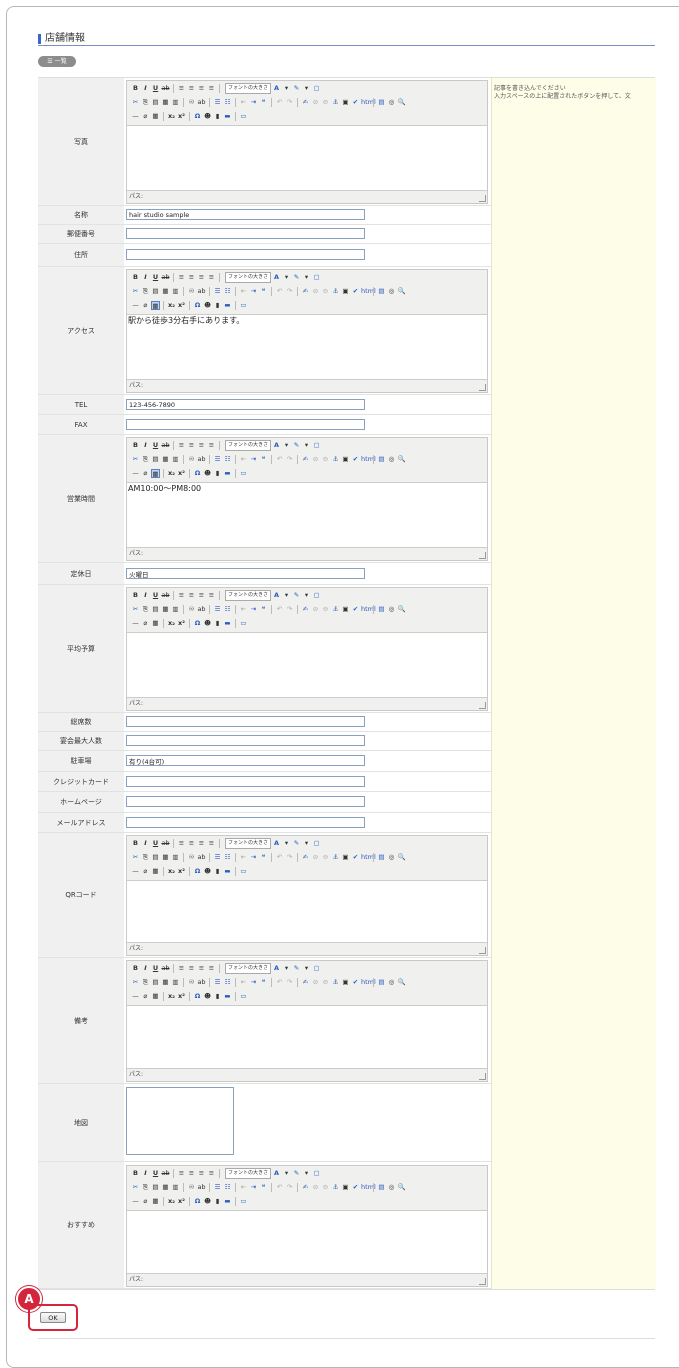 The height and width of the screenshot is (1368, 679). Describe the element at coordinates (355, 102) in the screenshot. I see `cleanup-icon: ✔` at that location.